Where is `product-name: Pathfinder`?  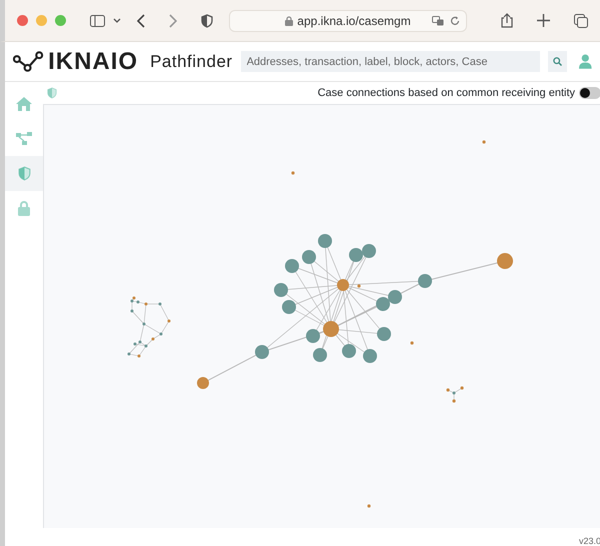
product-name: Pathfinder is located at coordinates (191, 61).